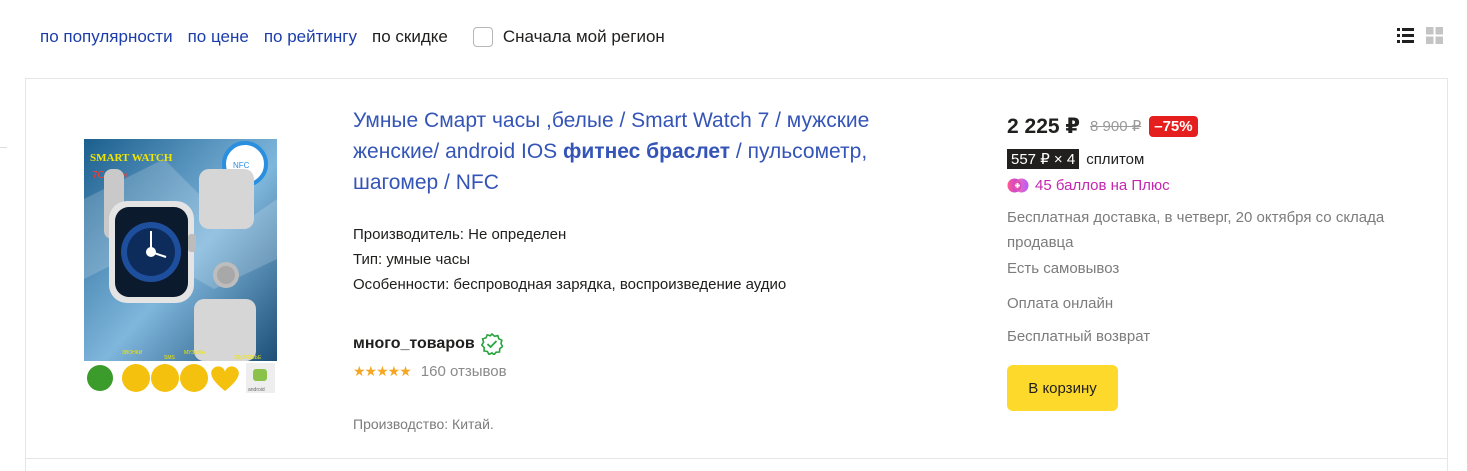 This screenshot has height=471, width=1467. What do you see at coordinates (482, 37) in the screenshot?
I see `my-region-checkbox` at bounding box center [482, 37].